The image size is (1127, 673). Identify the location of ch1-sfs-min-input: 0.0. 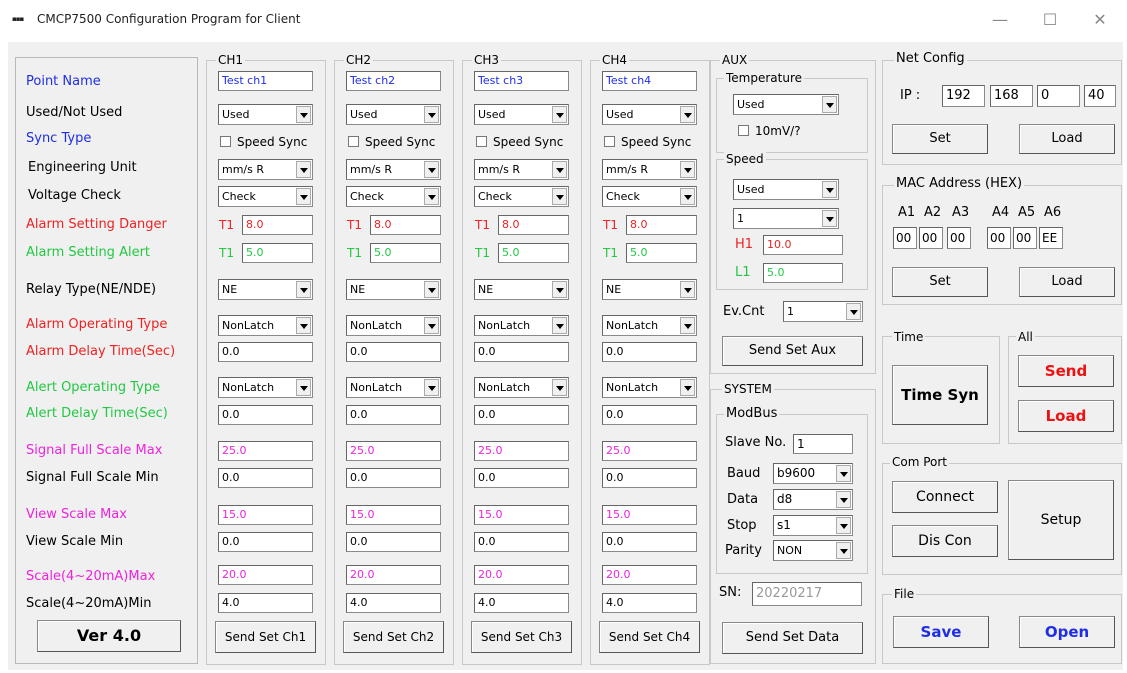
(265, 478).